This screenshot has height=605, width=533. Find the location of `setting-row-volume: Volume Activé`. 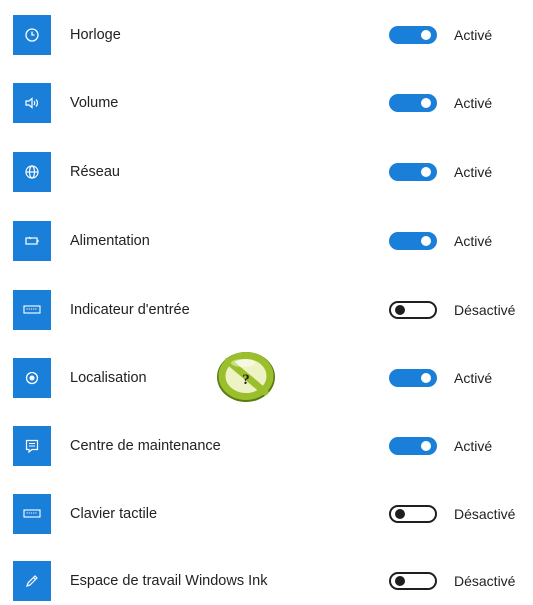

setting-row-volume: Volume Activé is located at coordinates (266, 105).